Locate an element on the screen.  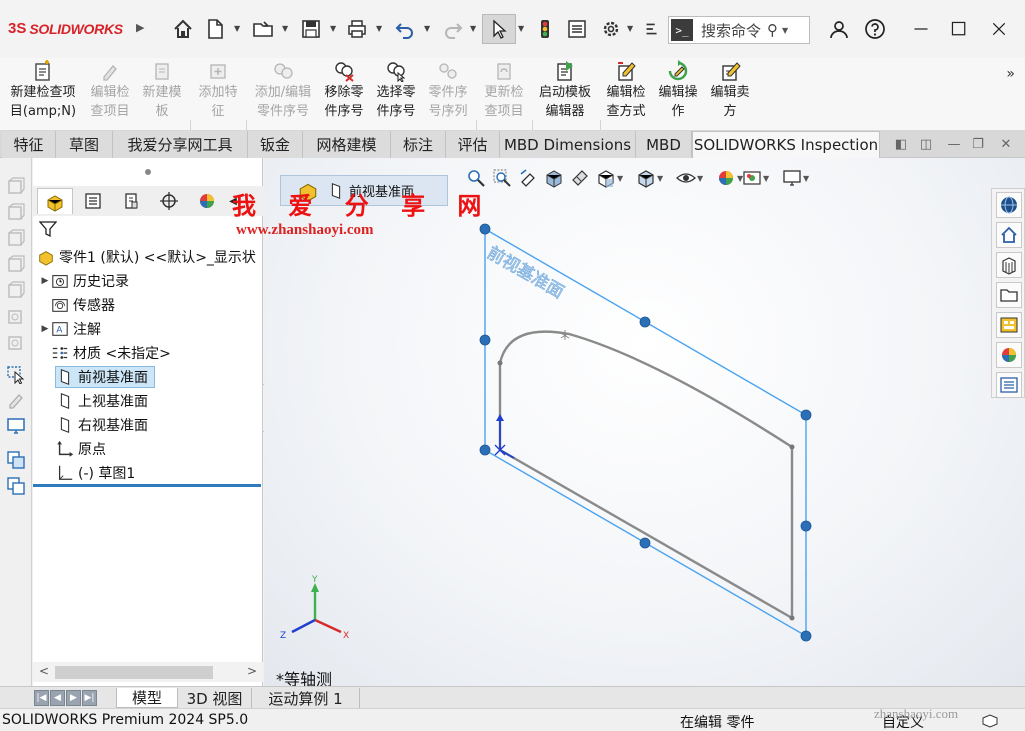
redo-dropdown-icon: ▼ is located at coordinates (473, 28).